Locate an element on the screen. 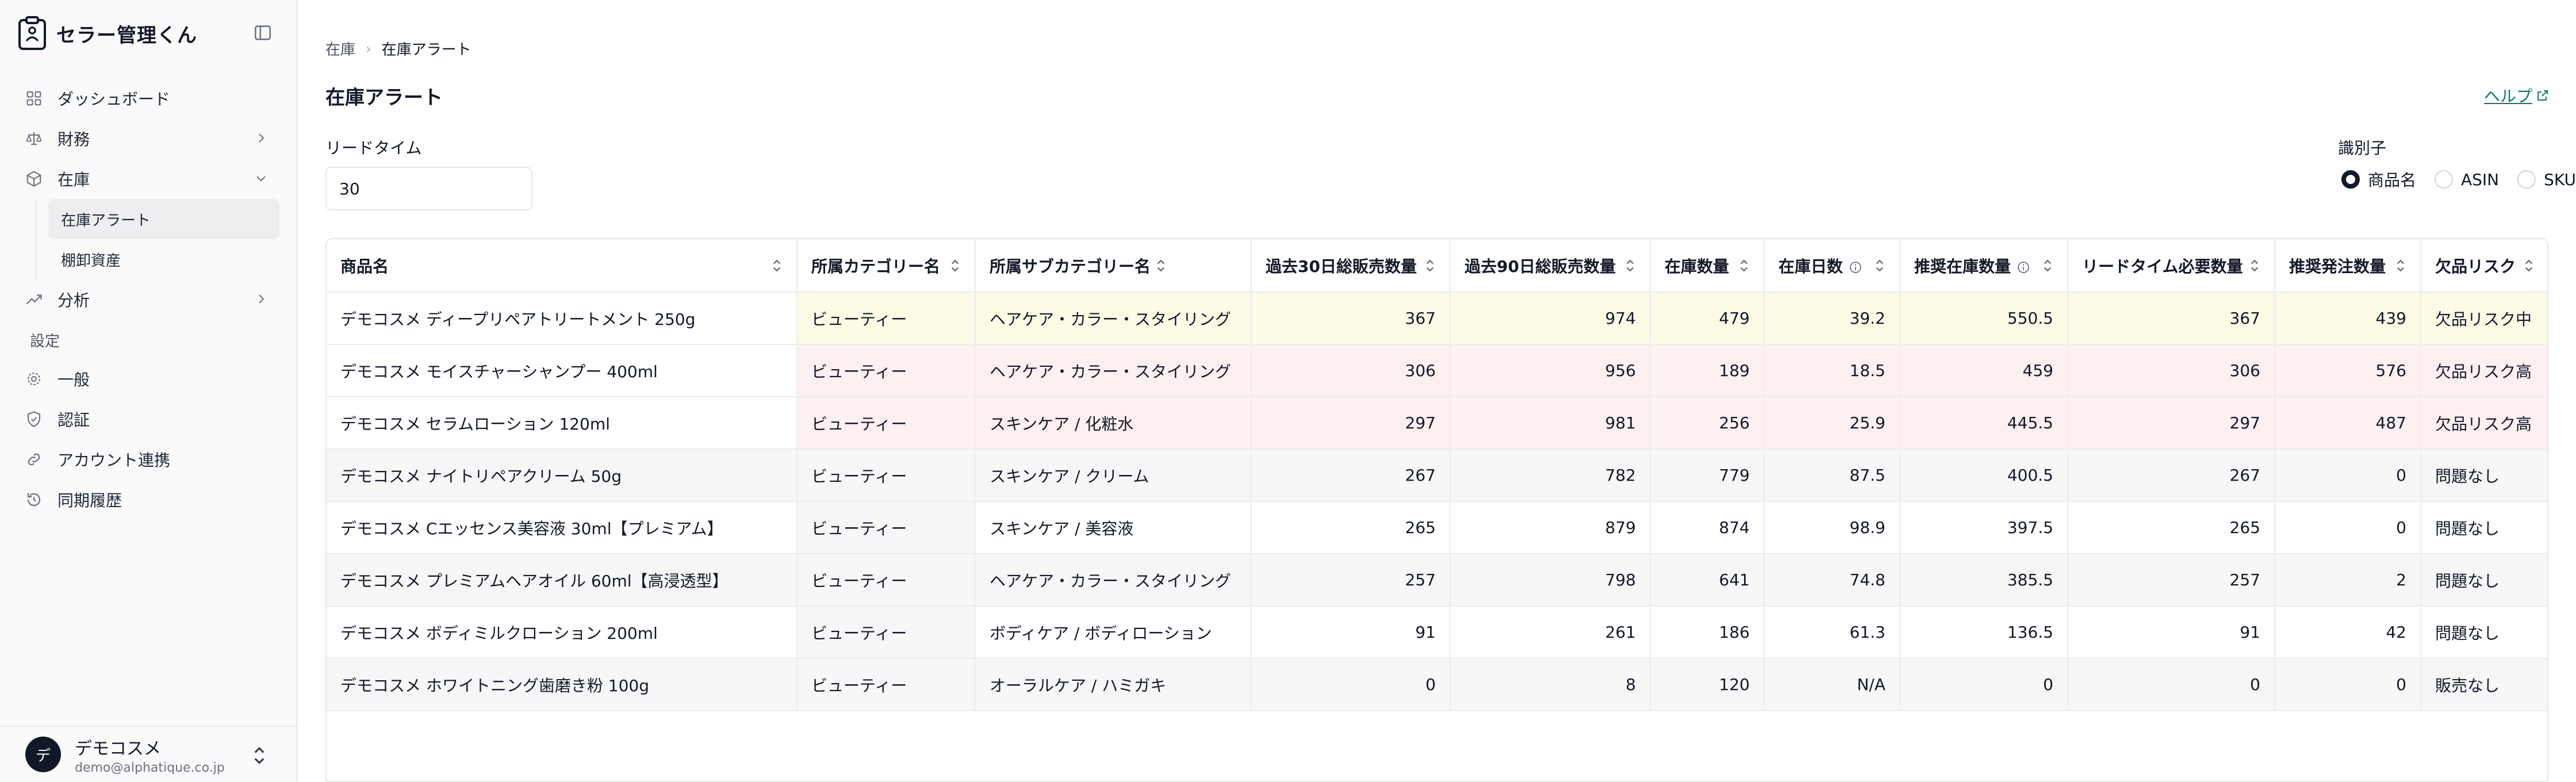 Image resolution: width=2576 pixels, height=782 pixels. inventory-subnav: 在庫アラート 棚卸資産 is located at coordinates (157, 239).